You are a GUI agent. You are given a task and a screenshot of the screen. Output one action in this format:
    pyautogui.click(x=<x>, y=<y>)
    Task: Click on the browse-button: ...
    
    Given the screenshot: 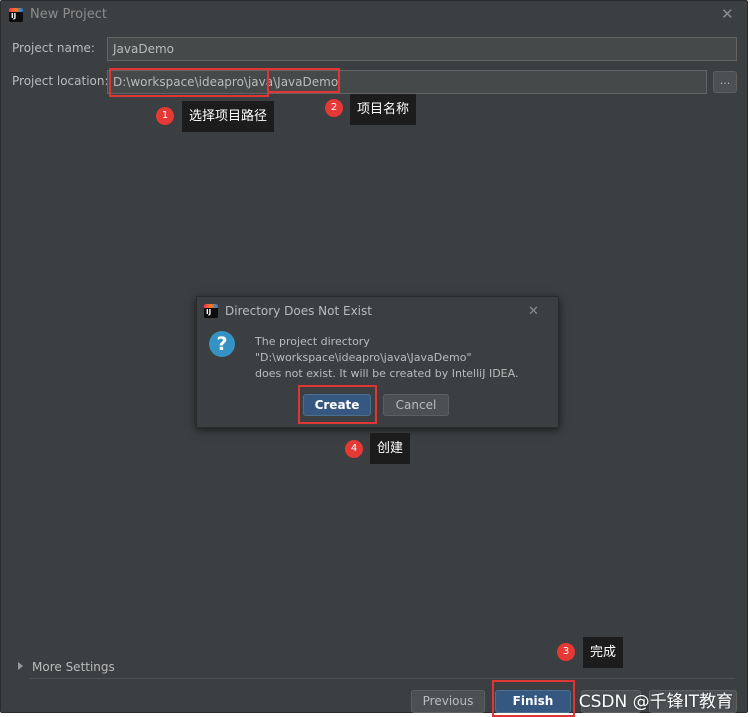 What is the action you would take?
    pyautogui.click(x=725, y=82)
    